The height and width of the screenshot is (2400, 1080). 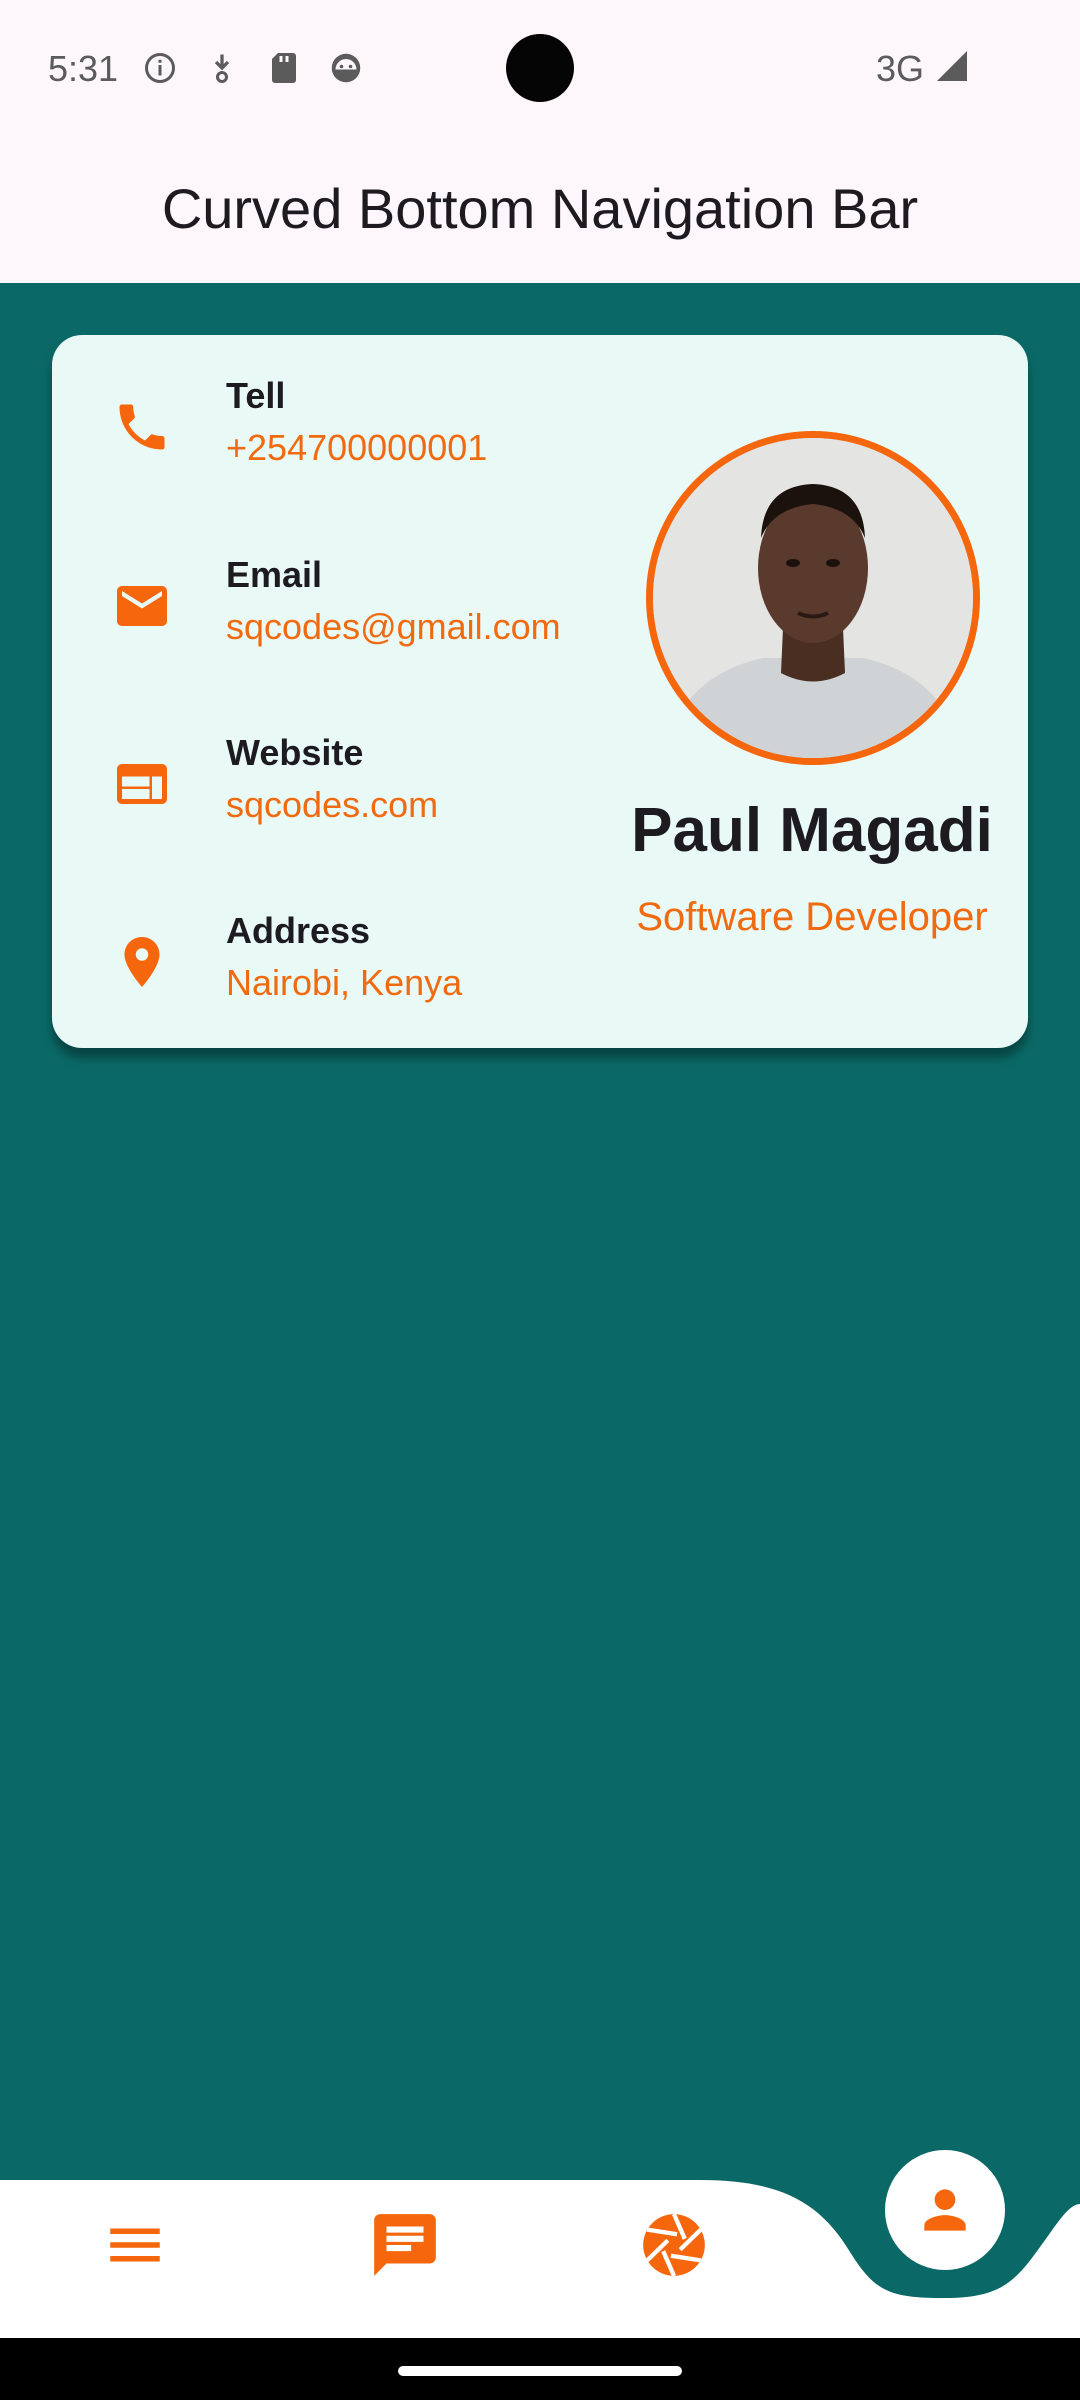 What do you see at coordinates (142, 427) in the screenshot?
I see `phone-icon` at bounding box center [142, 427].